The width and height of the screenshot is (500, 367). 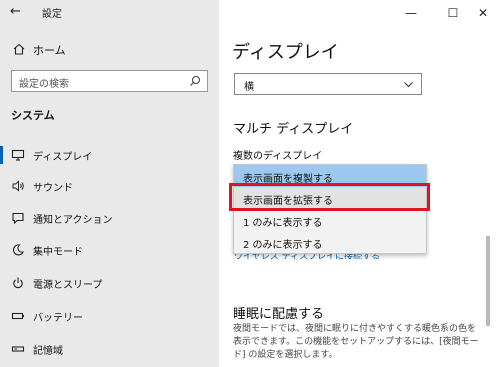 I want to click on settings-search-input: 設定の検索, so click(x=109, y=81).